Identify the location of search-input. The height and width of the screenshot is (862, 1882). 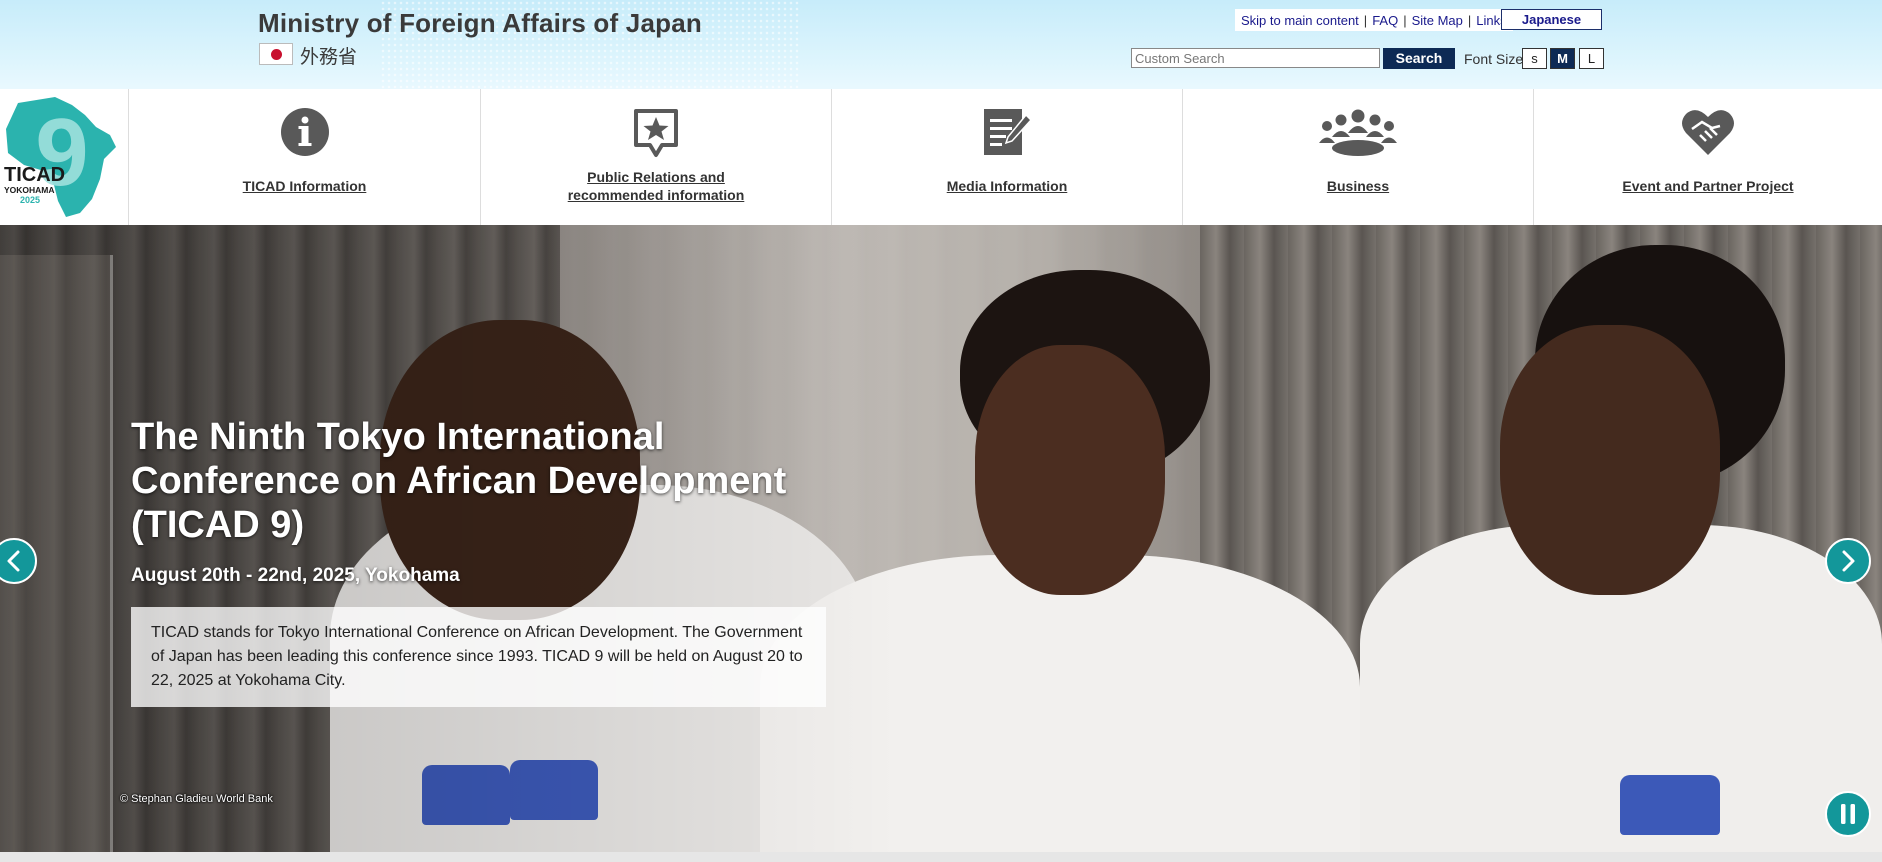
(1255, 58).